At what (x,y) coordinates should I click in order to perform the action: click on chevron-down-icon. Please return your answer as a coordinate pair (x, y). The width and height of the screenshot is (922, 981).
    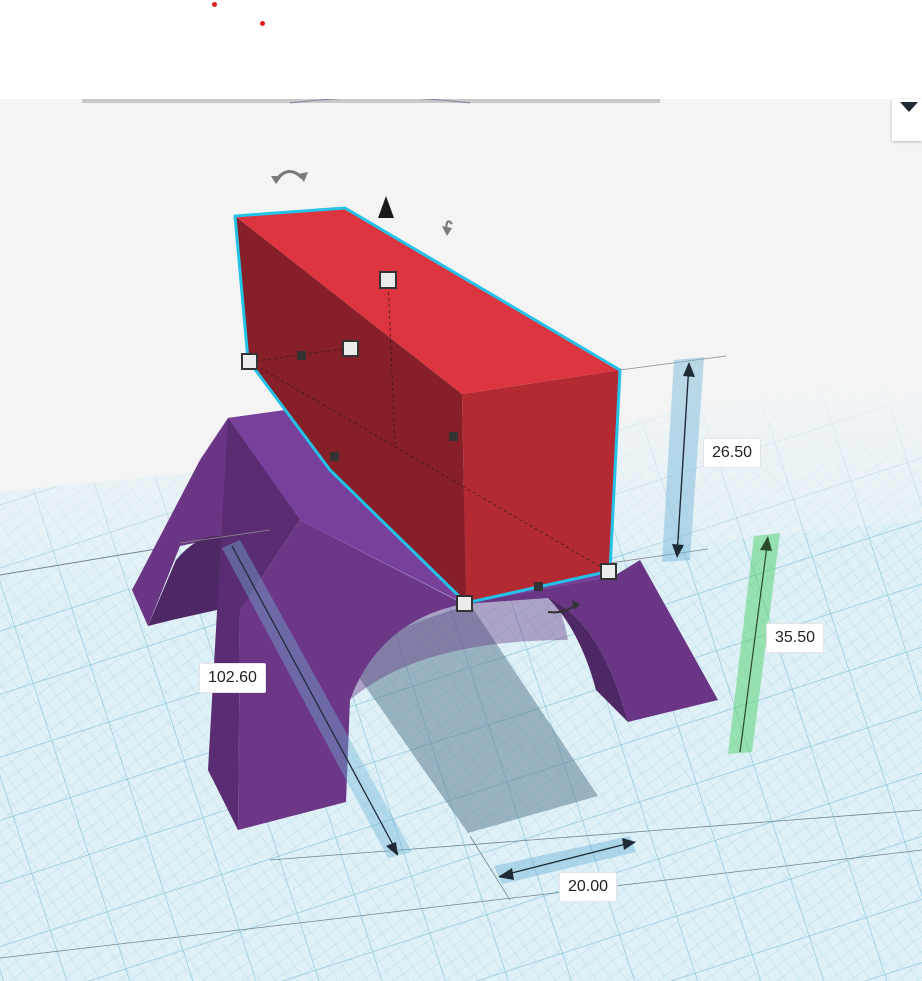
    Looking at the image, I should click on (909, 107).